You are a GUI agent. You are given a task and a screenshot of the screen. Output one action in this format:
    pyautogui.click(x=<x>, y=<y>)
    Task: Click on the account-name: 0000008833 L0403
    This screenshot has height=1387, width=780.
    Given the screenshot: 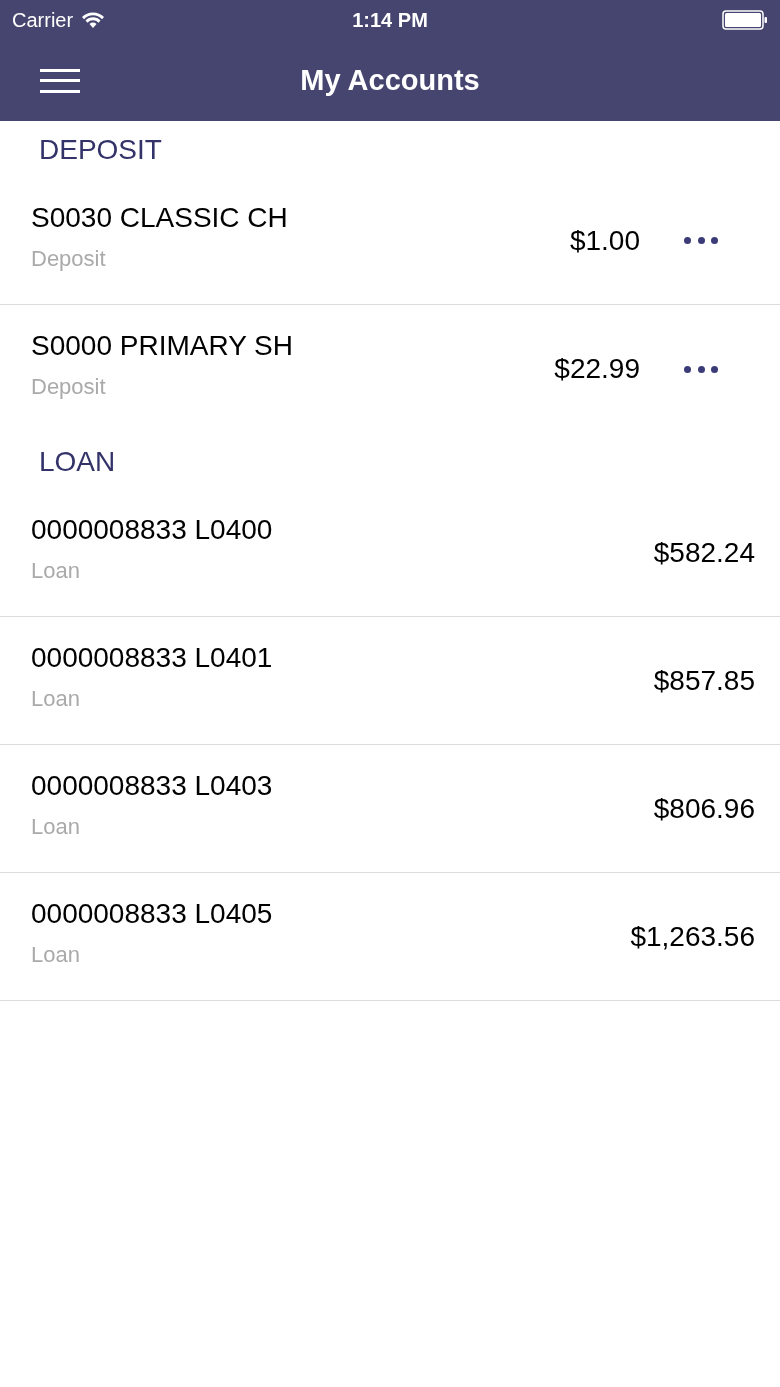 What is the action you would take?
    pyautogui.click(x=152, y=785)
    